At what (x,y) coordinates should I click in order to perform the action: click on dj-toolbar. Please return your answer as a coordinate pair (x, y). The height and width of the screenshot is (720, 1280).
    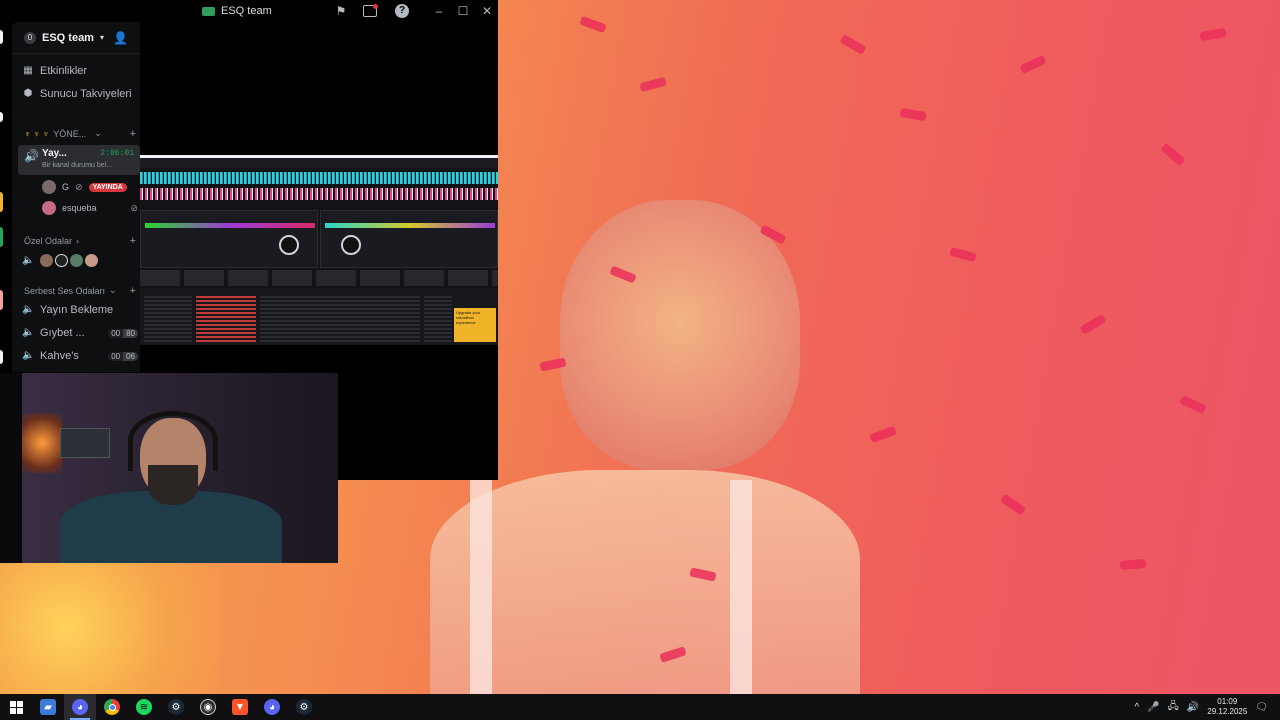
    Looking at the image, I should click on (319, 163).